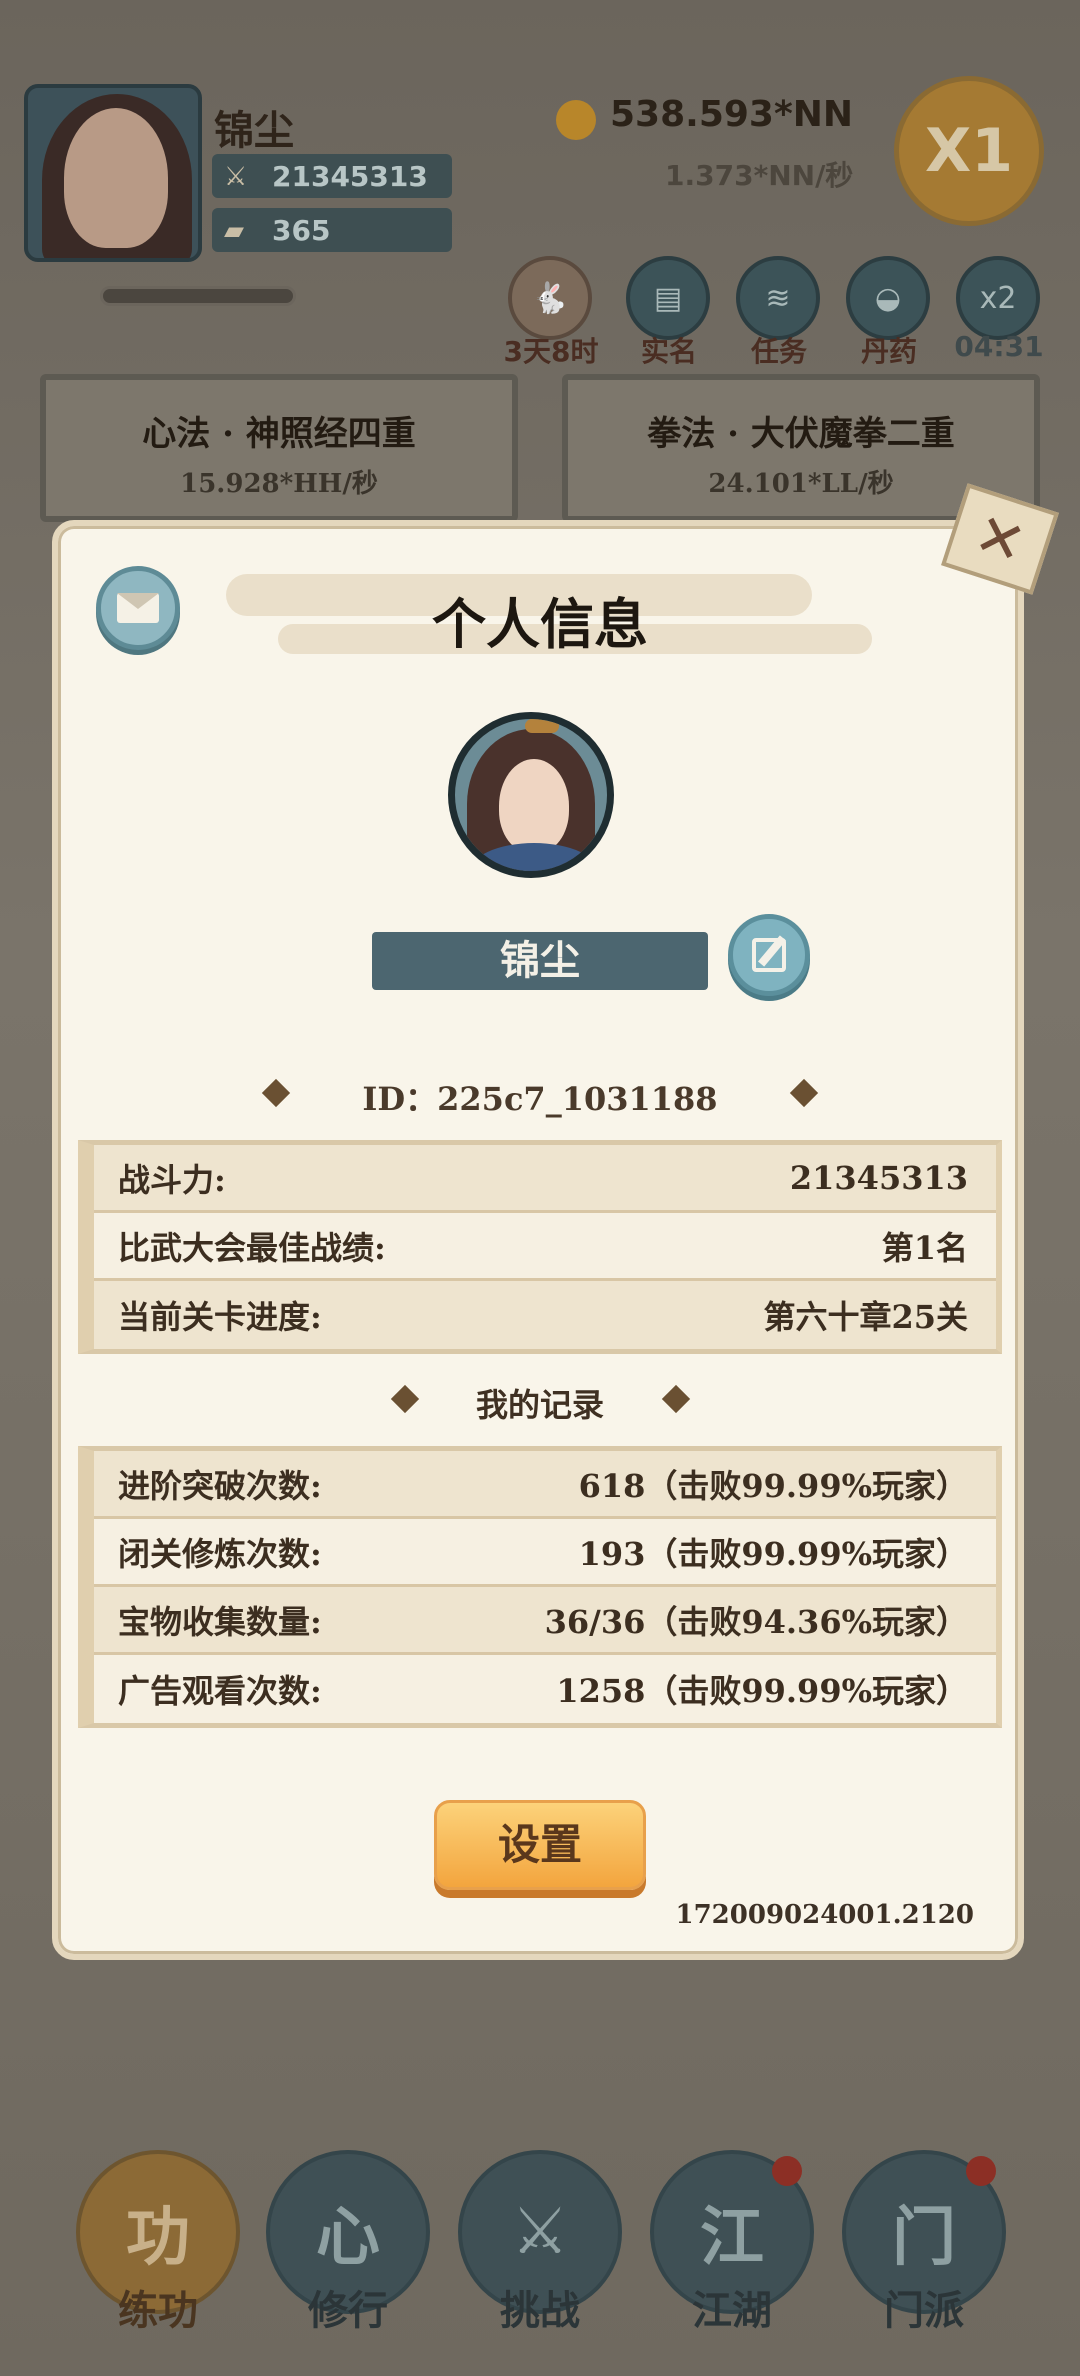 This screenshot has width=1080, height=2376. I want to click on modal-title: 个人信息, so click(540, 624).